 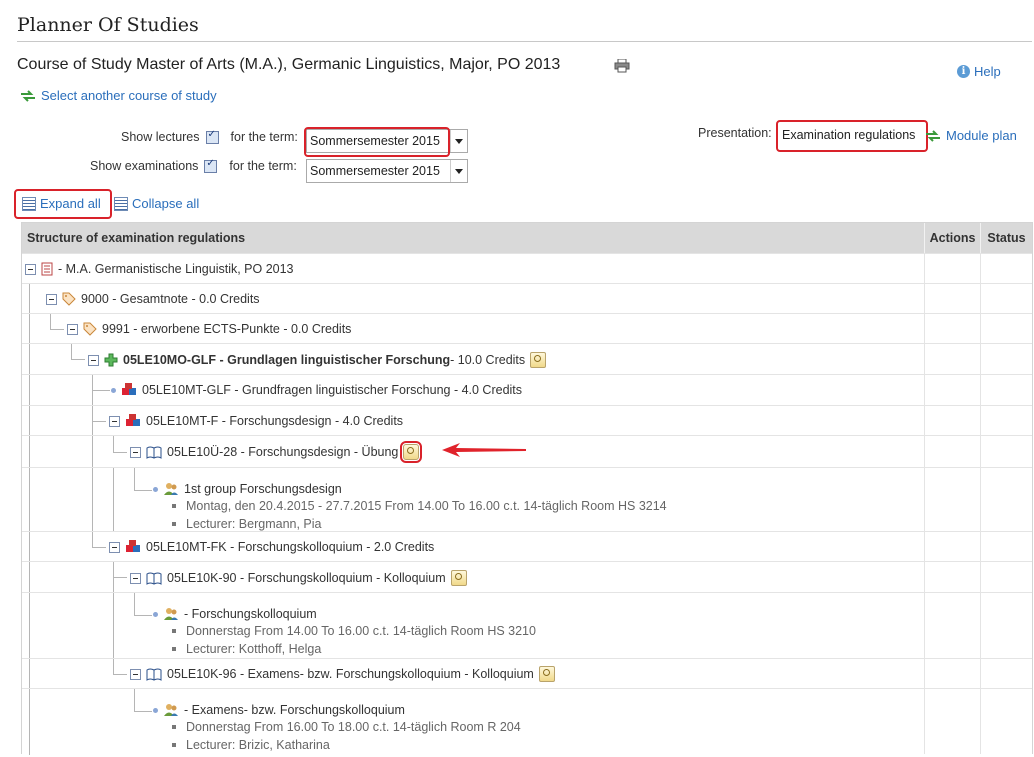 What do you see at coordinates (264, 137) in the screenshot?
I see `lectures-term-label: for the term:` at bounding box center [264, 137].